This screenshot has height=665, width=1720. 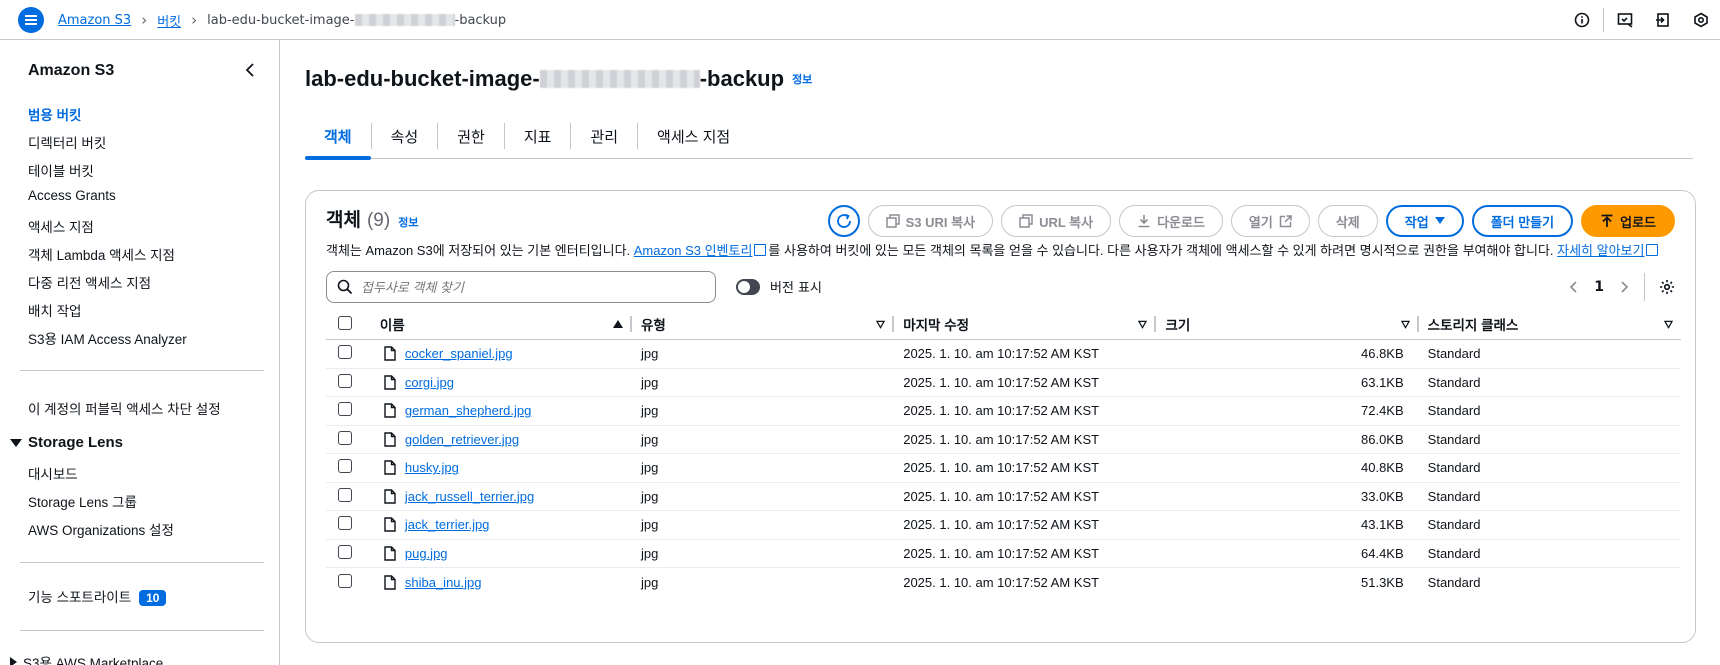 What do you see at coordinates (1025, 324) in the screenshot?
I see `column-header-modified: 마지막 수정` at bounding box center [1025, 324].